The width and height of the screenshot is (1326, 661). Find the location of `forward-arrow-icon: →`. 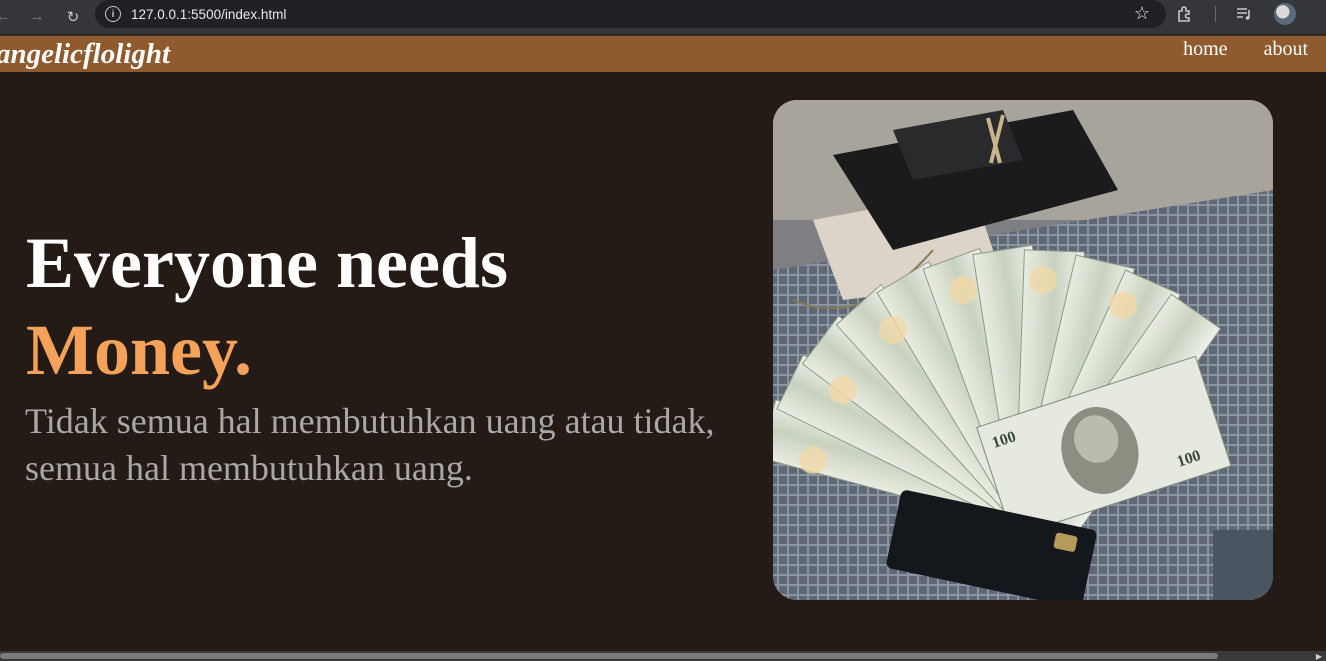

forward-arrow-icon: → is located at coordinates (37, 17).